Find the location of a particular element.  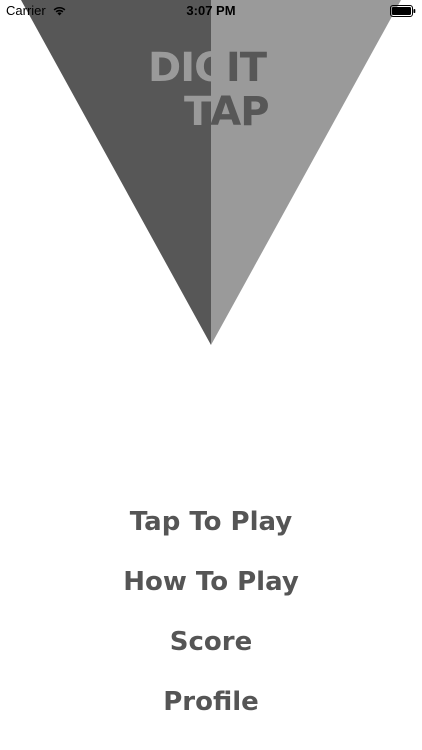

status-bar: Carrier 3:07 PM is located at coordinates (211, 11).